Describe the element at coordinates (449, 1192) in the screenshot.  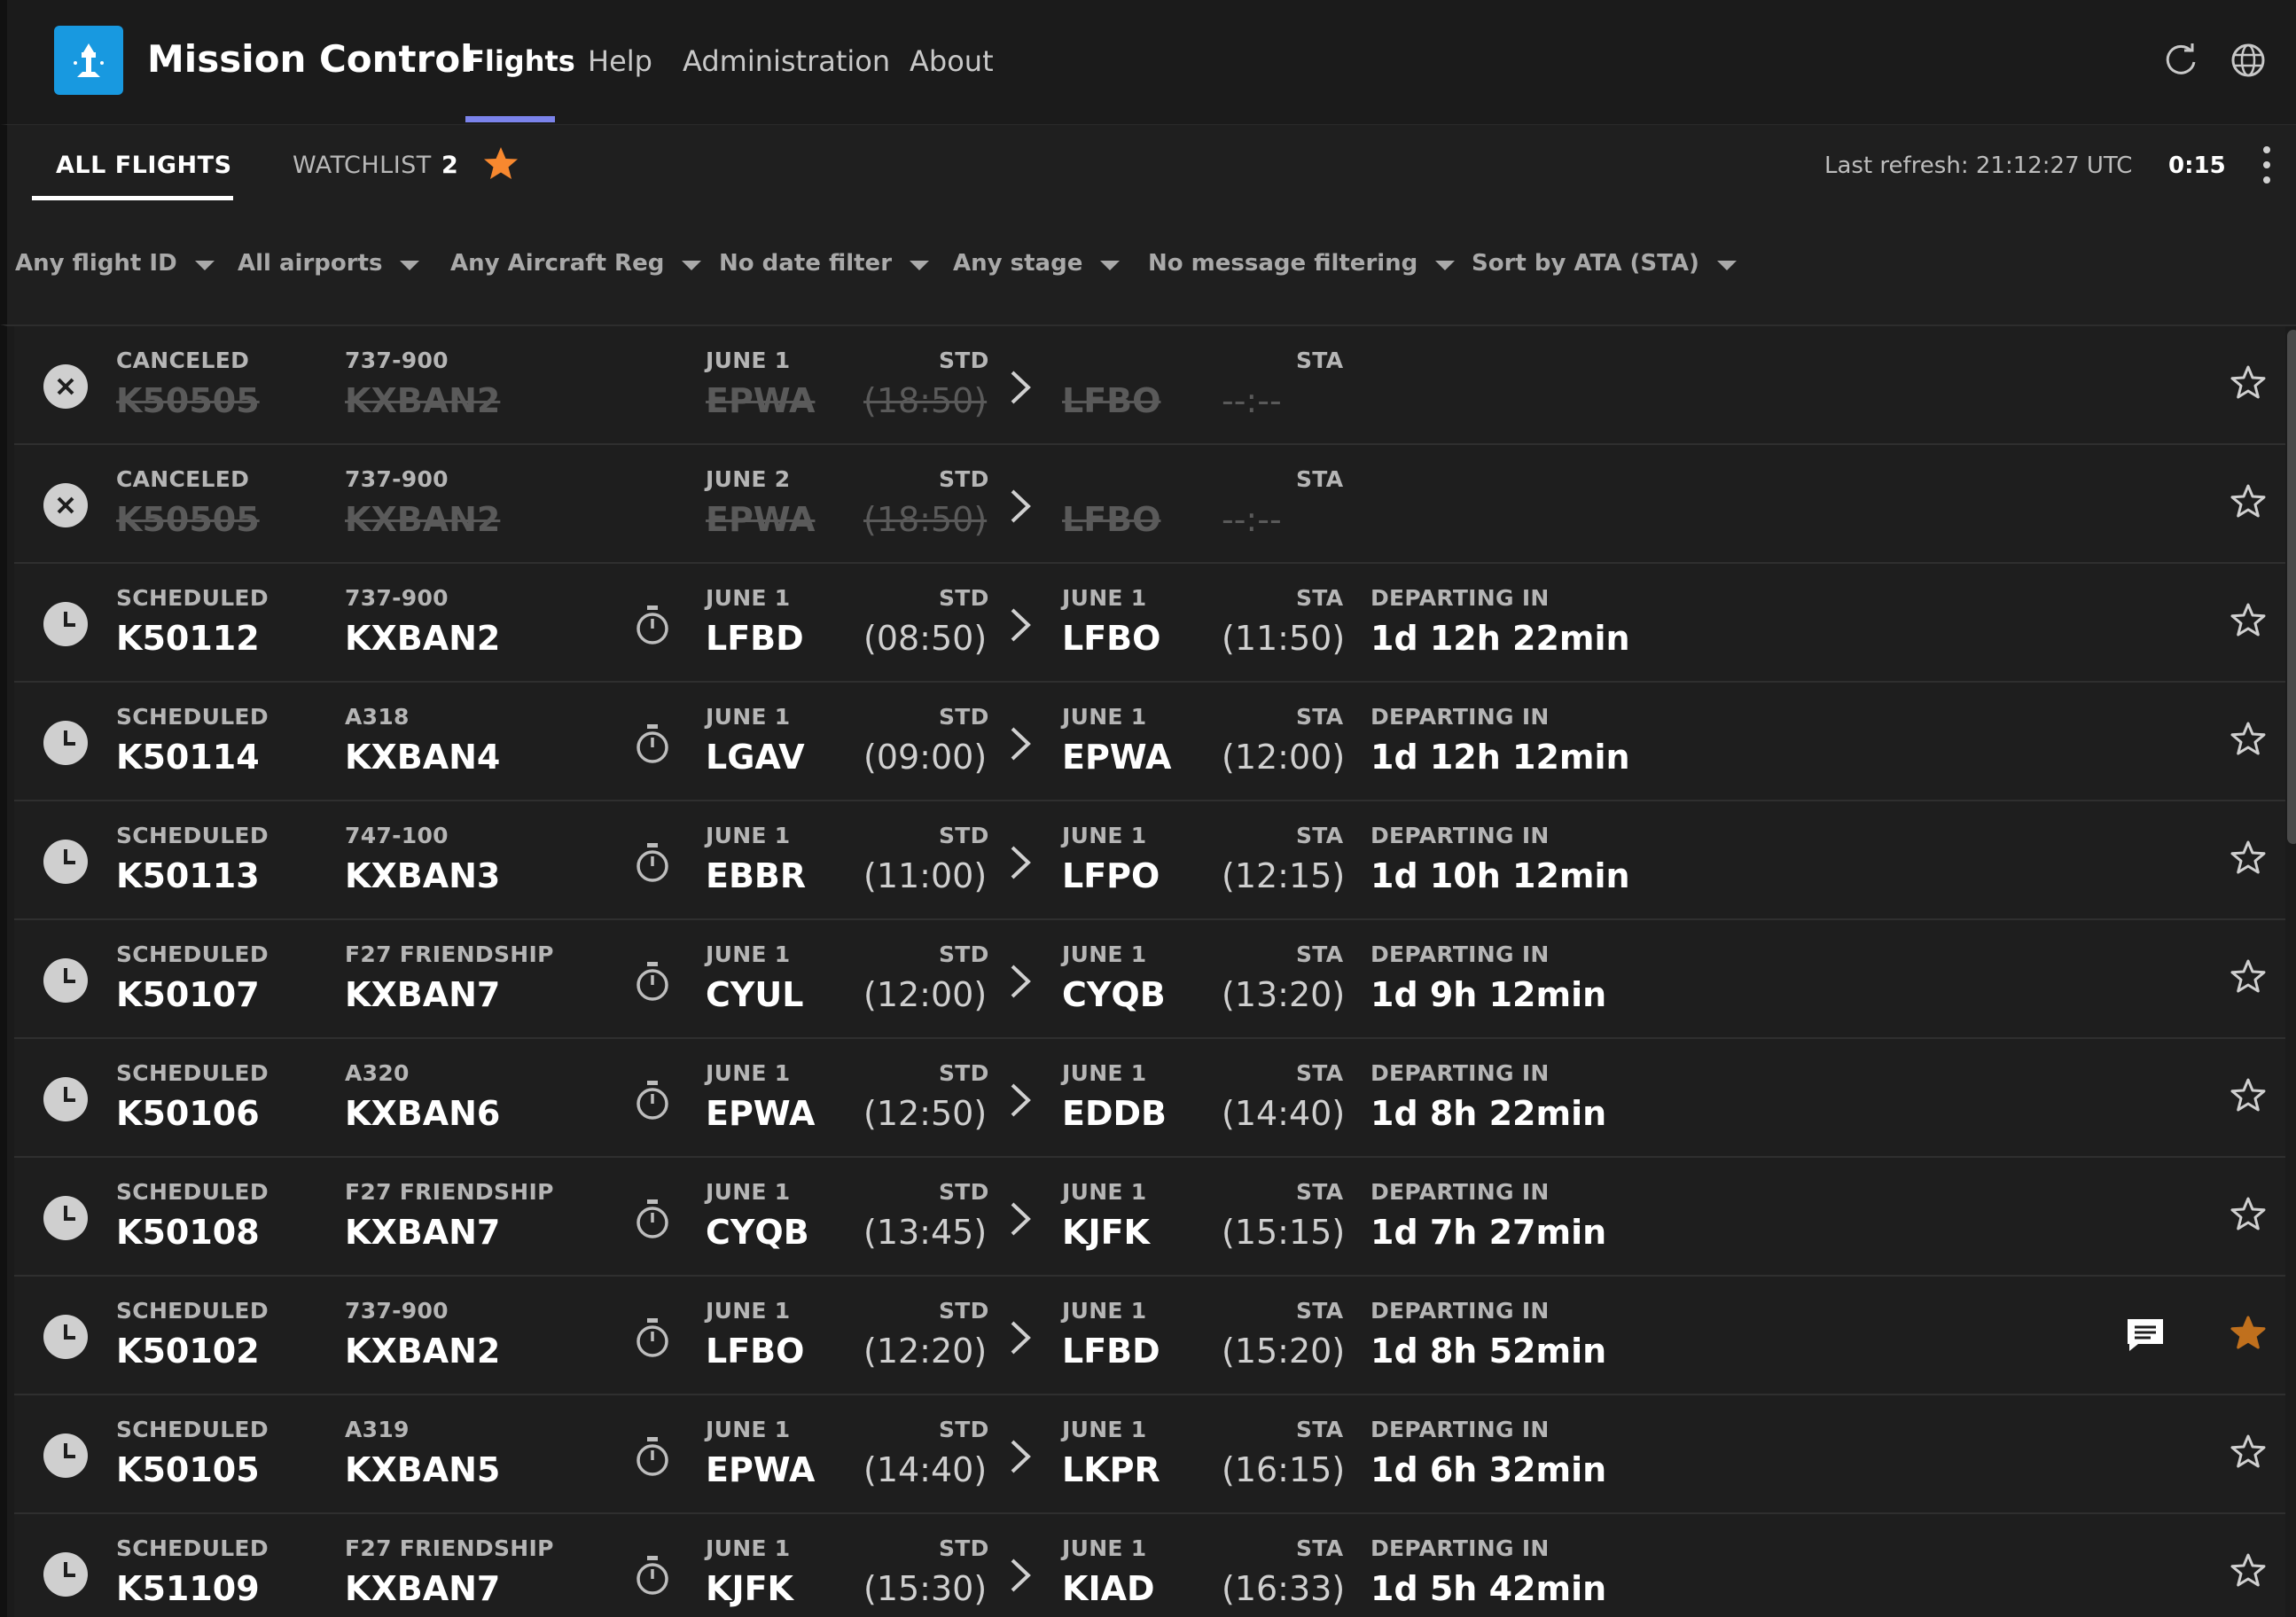
I see `aircraft-type: F27 FRIENDSHIP` at that location.